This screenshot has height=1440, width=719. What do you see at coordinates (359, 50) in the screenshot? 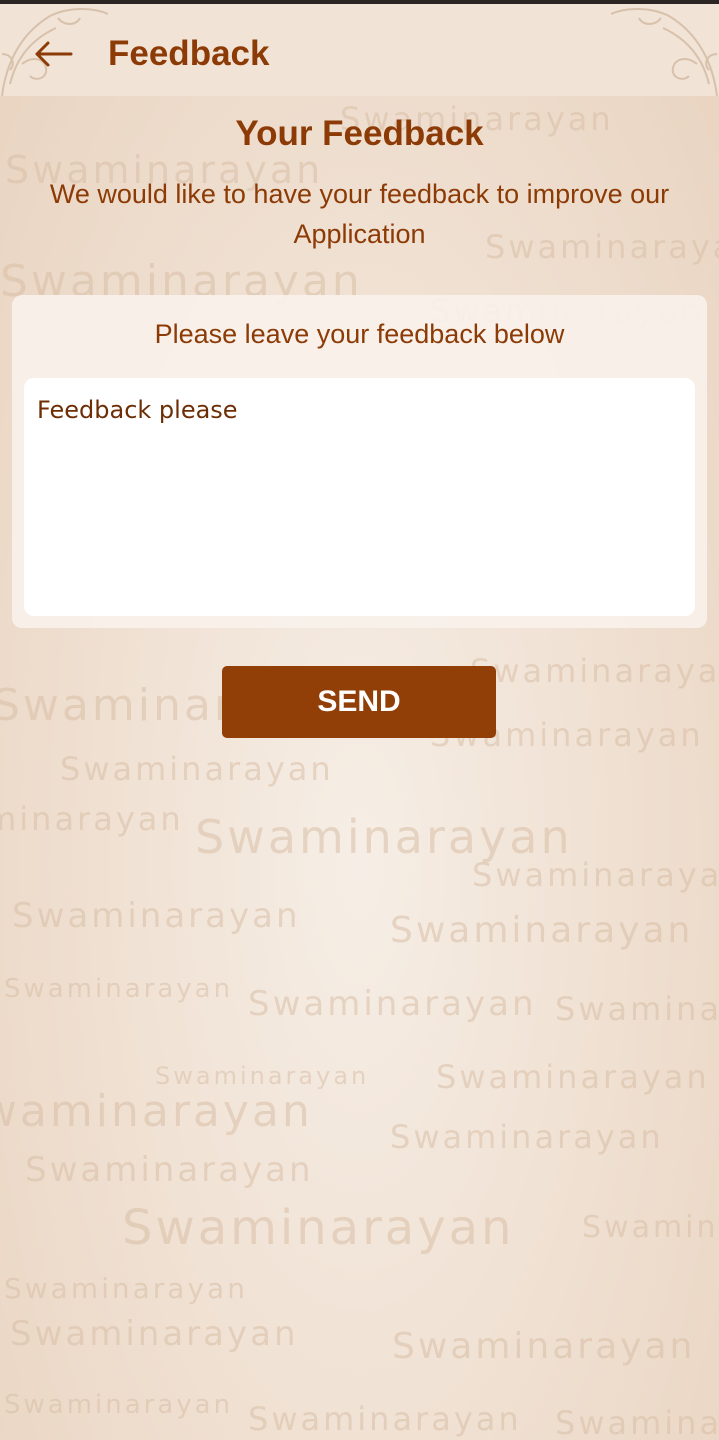
I see `app-header: Feedback` at bounding box center [359, 50].